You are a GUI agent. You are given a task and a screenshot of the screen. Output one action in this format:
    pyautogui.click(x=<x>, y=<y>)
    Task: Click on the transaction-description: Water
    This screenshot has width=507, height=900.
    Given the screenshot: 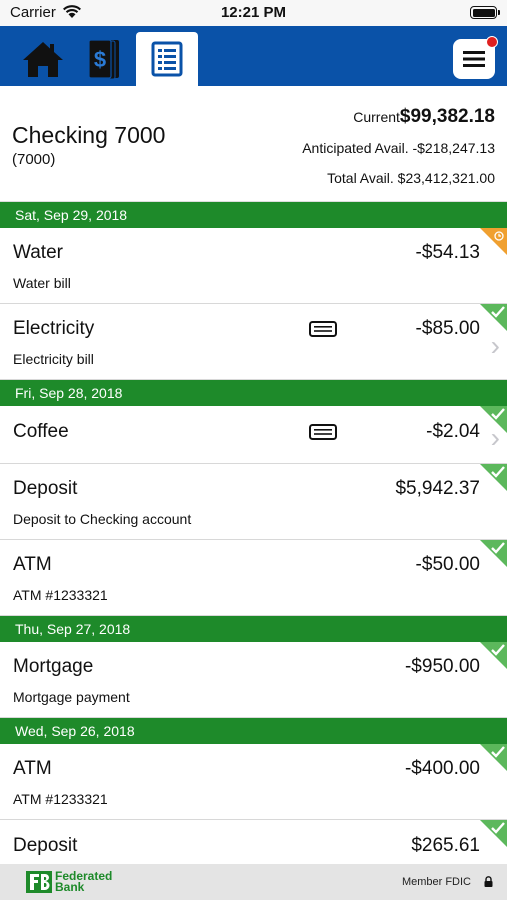 What is the action you would take?
    pyautogui.click(x=38, y=252)
    